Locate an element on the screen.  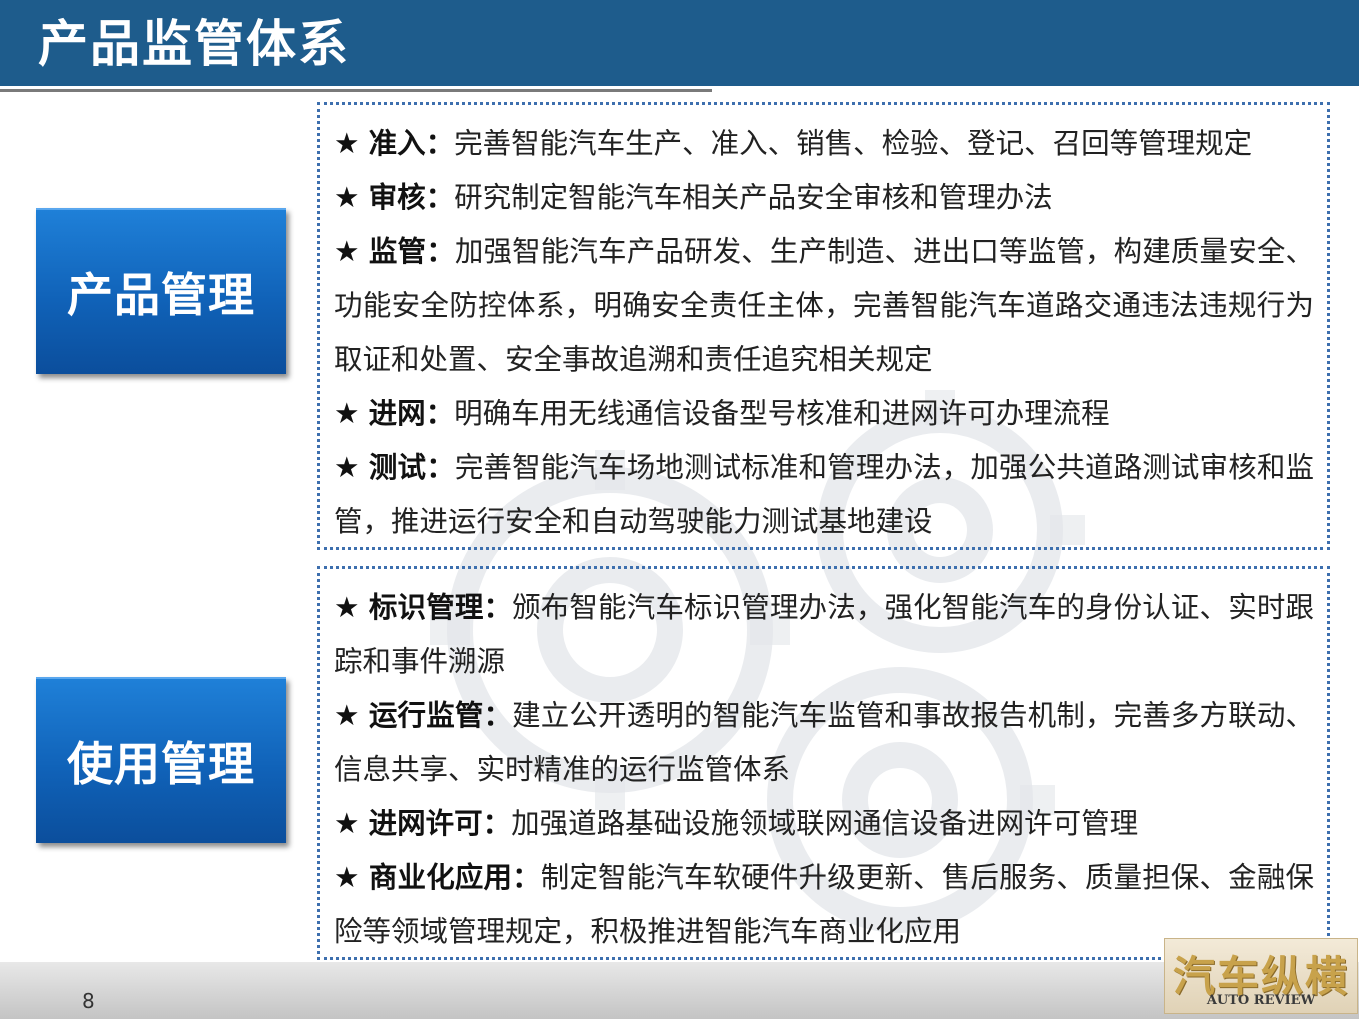
list-item-network-access: ★ 进网：明确车用无线通信设备型号核准和进网许可办理流程 is located at coordinates (824, 414).